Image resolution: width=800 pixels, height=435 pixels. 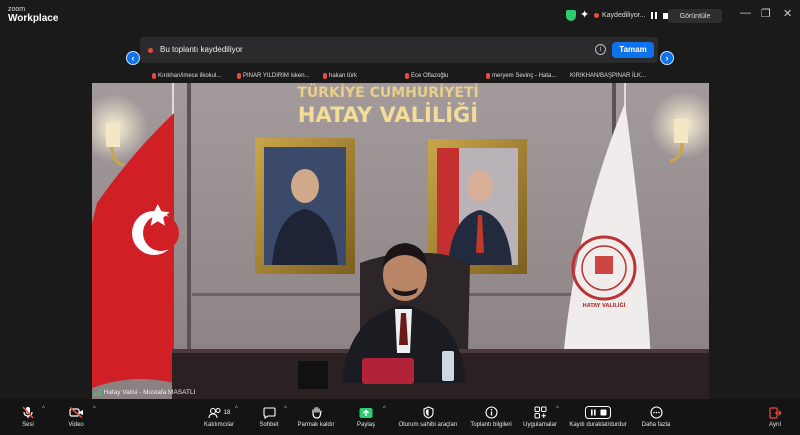 I want to click on minimize-button: —, so click(x=745, y=13).